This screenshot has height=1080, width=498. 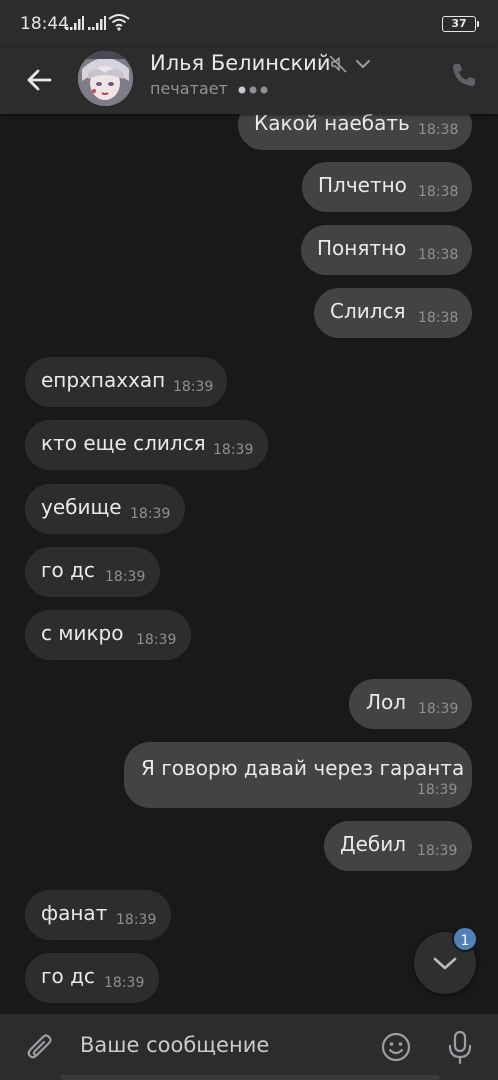 I want to click on message-input: Ваше сообщение, so click(x=174, y=1045).